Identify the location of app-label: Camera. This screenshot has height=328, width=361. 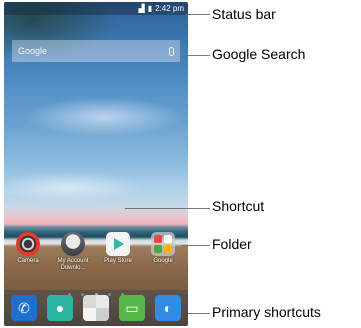
(28, 261).